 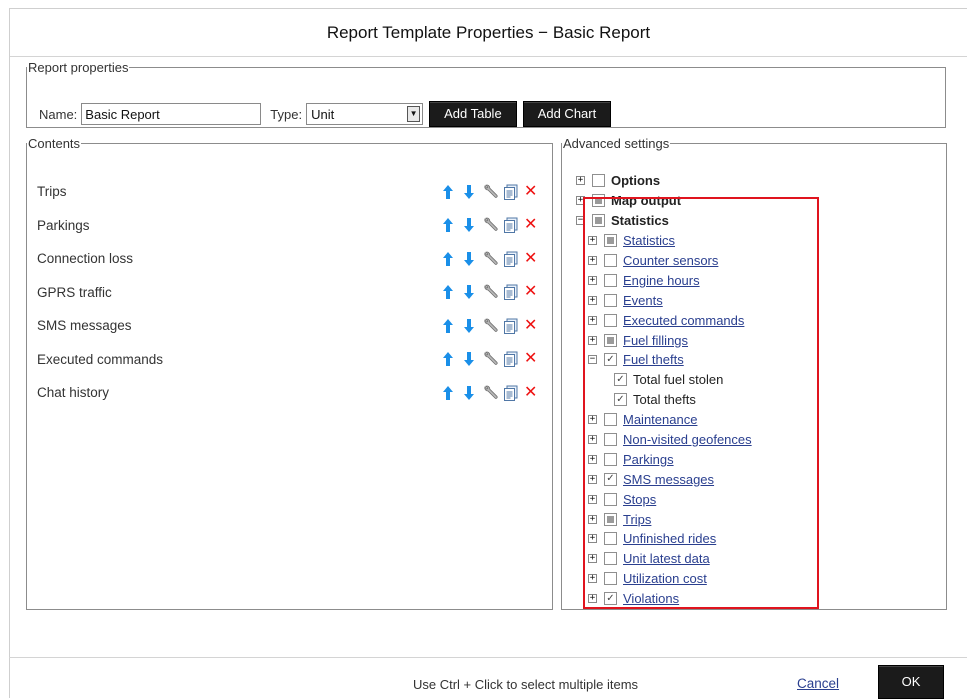 I want to click on contents-item: Connection loss ✕, so click(x=289, y=259).